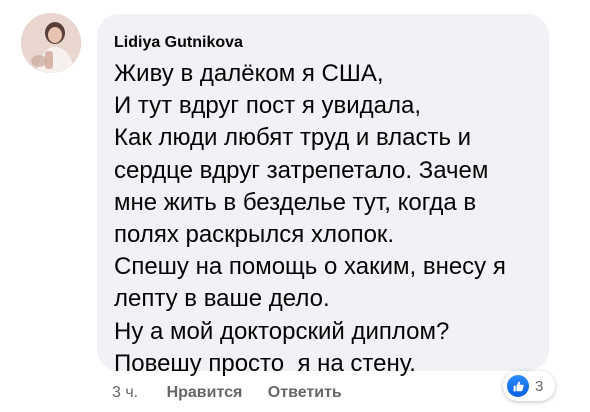 The height and width of the screenshot is (412, 590). I want to click on comment-line: лепту в ваше дело., so click(222, 299).